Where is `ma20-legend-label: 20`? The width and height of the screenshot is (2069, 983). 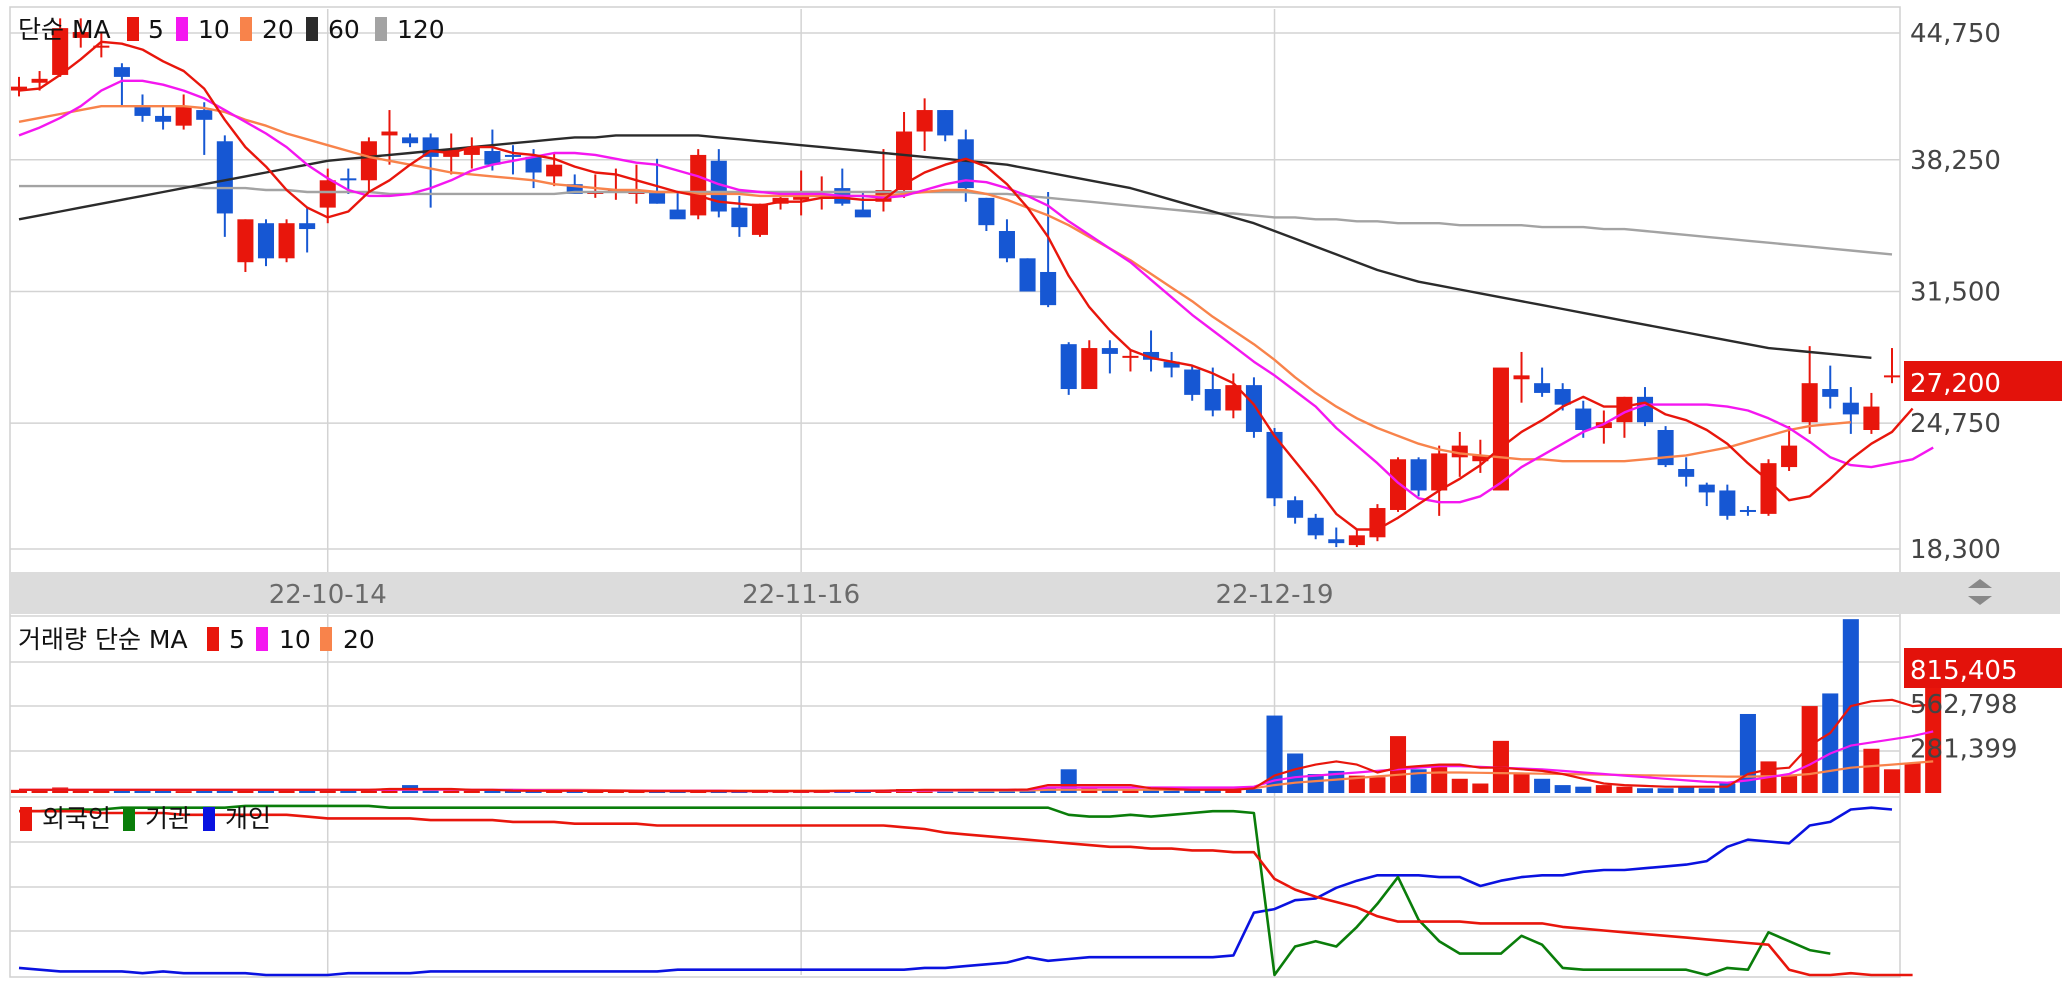 ma20-legend-label: 20 is located at coordinates (278, 29).